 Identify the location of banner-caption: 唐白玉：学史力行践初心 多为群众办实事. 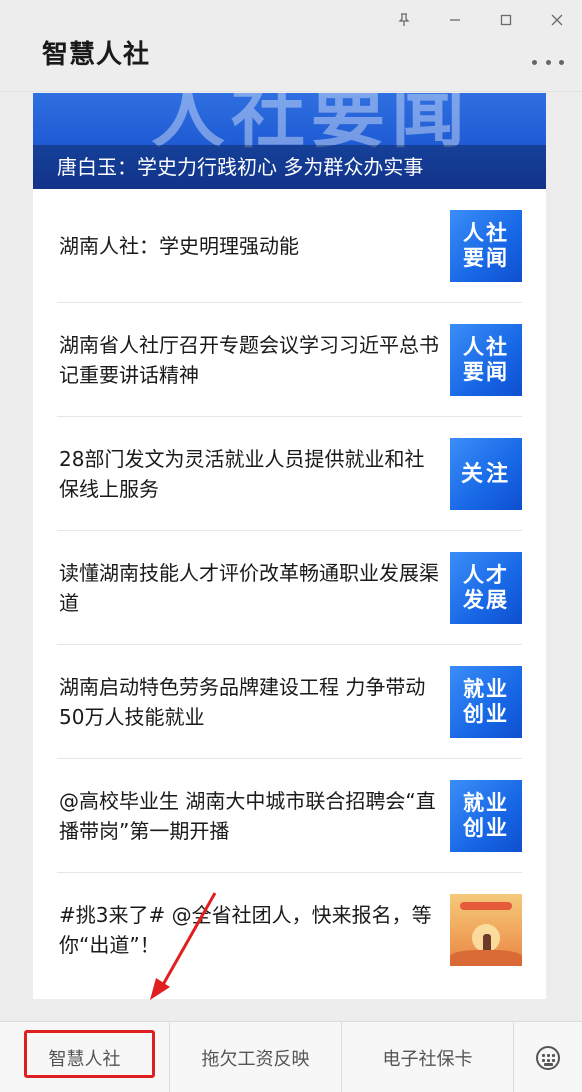
(240, 167).